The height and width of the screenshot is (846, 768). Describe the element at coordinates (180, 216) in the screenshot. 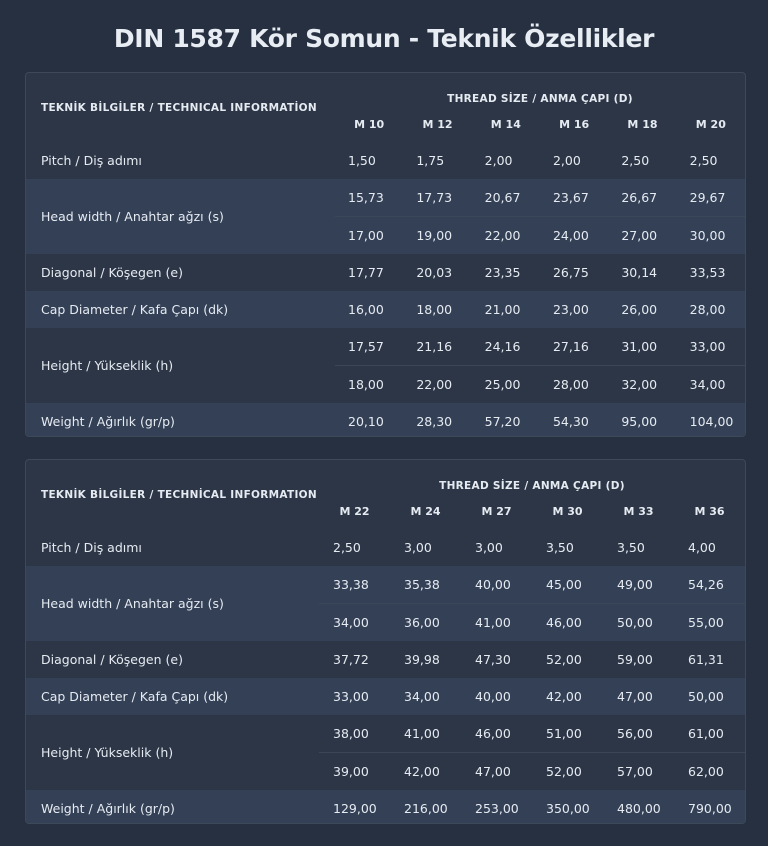

I see `row-label: Head width / Anahtar ağzı (s)` at that location.